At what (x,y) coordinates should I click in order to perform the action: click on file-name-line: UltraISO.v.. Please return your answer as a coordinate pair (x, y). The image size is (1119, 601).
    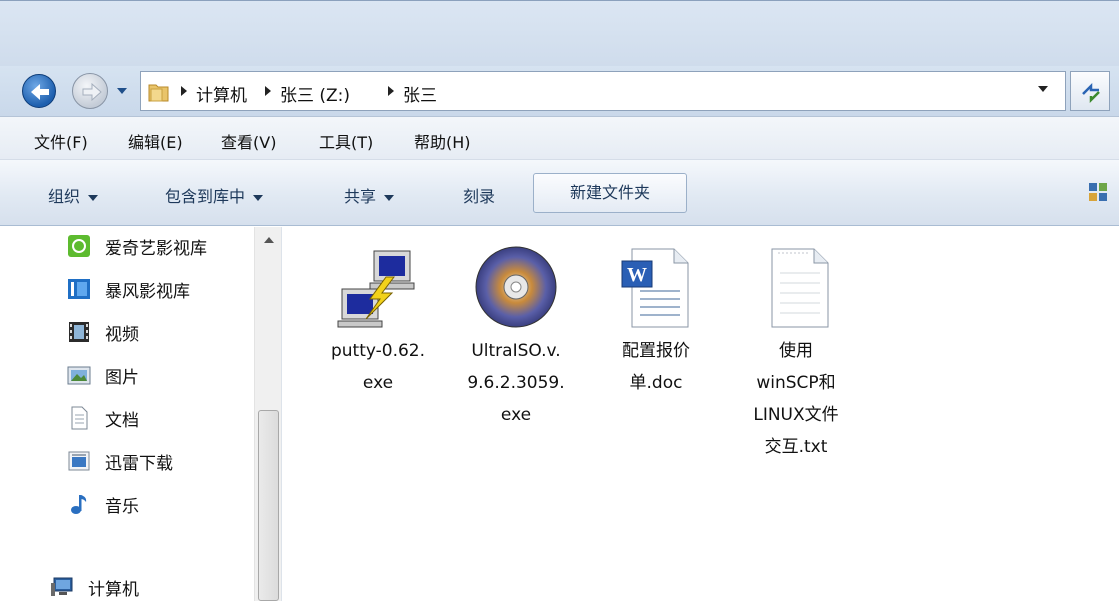
    Looking at the image, I should click on (516, 351).